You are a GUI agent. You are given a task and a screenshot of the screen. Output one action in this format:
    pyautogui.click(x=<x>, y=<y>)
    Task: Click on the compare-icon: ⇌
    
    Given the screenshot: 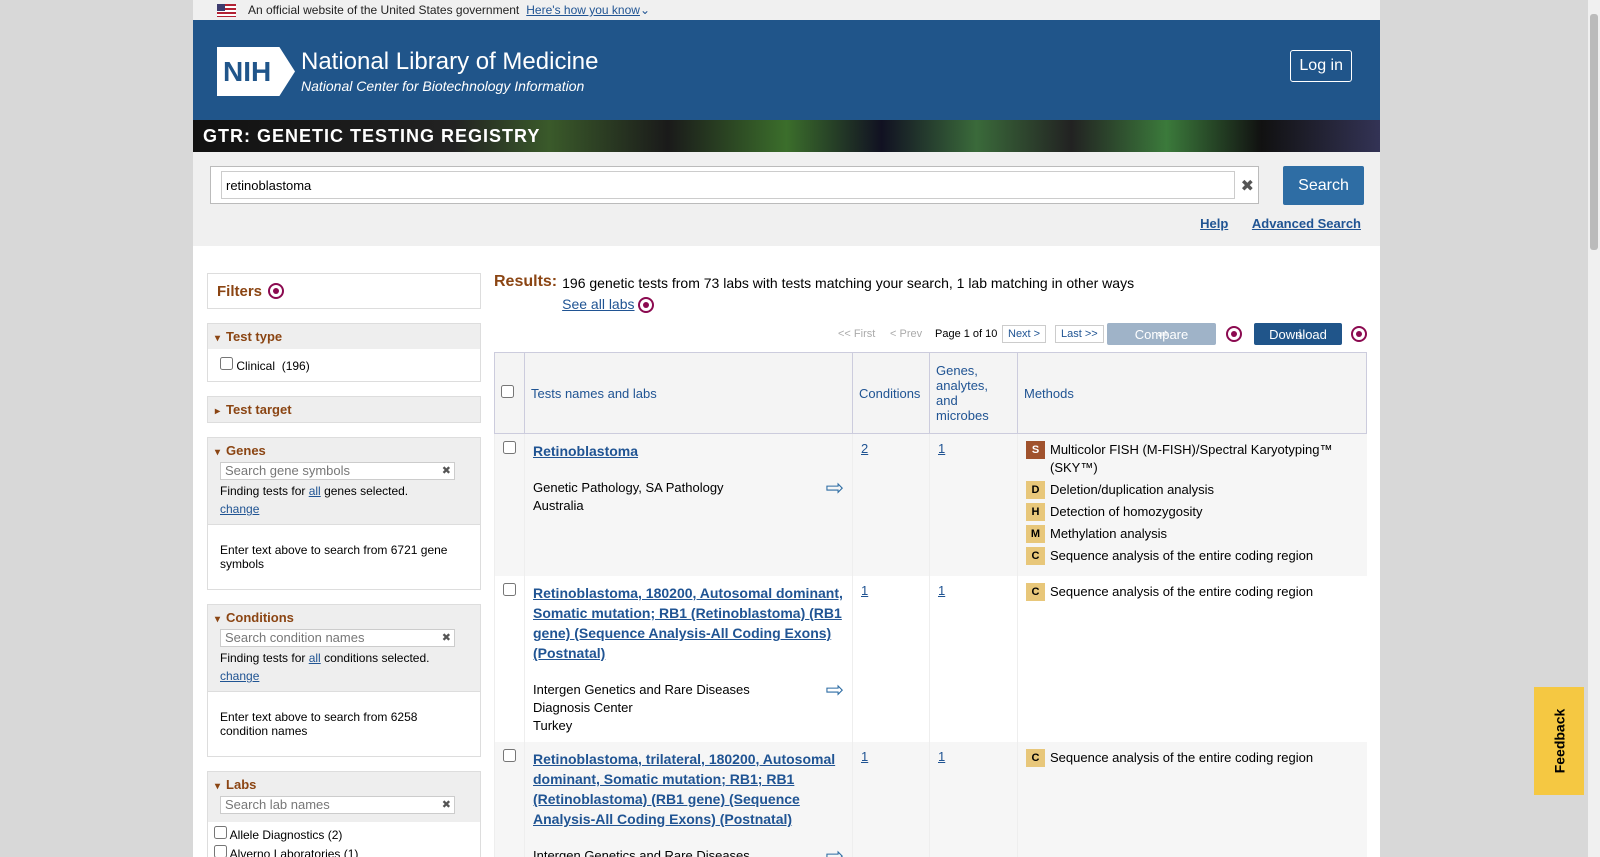 What is the action you would take?
    pyautogui.click(x=1163, y=333)
    